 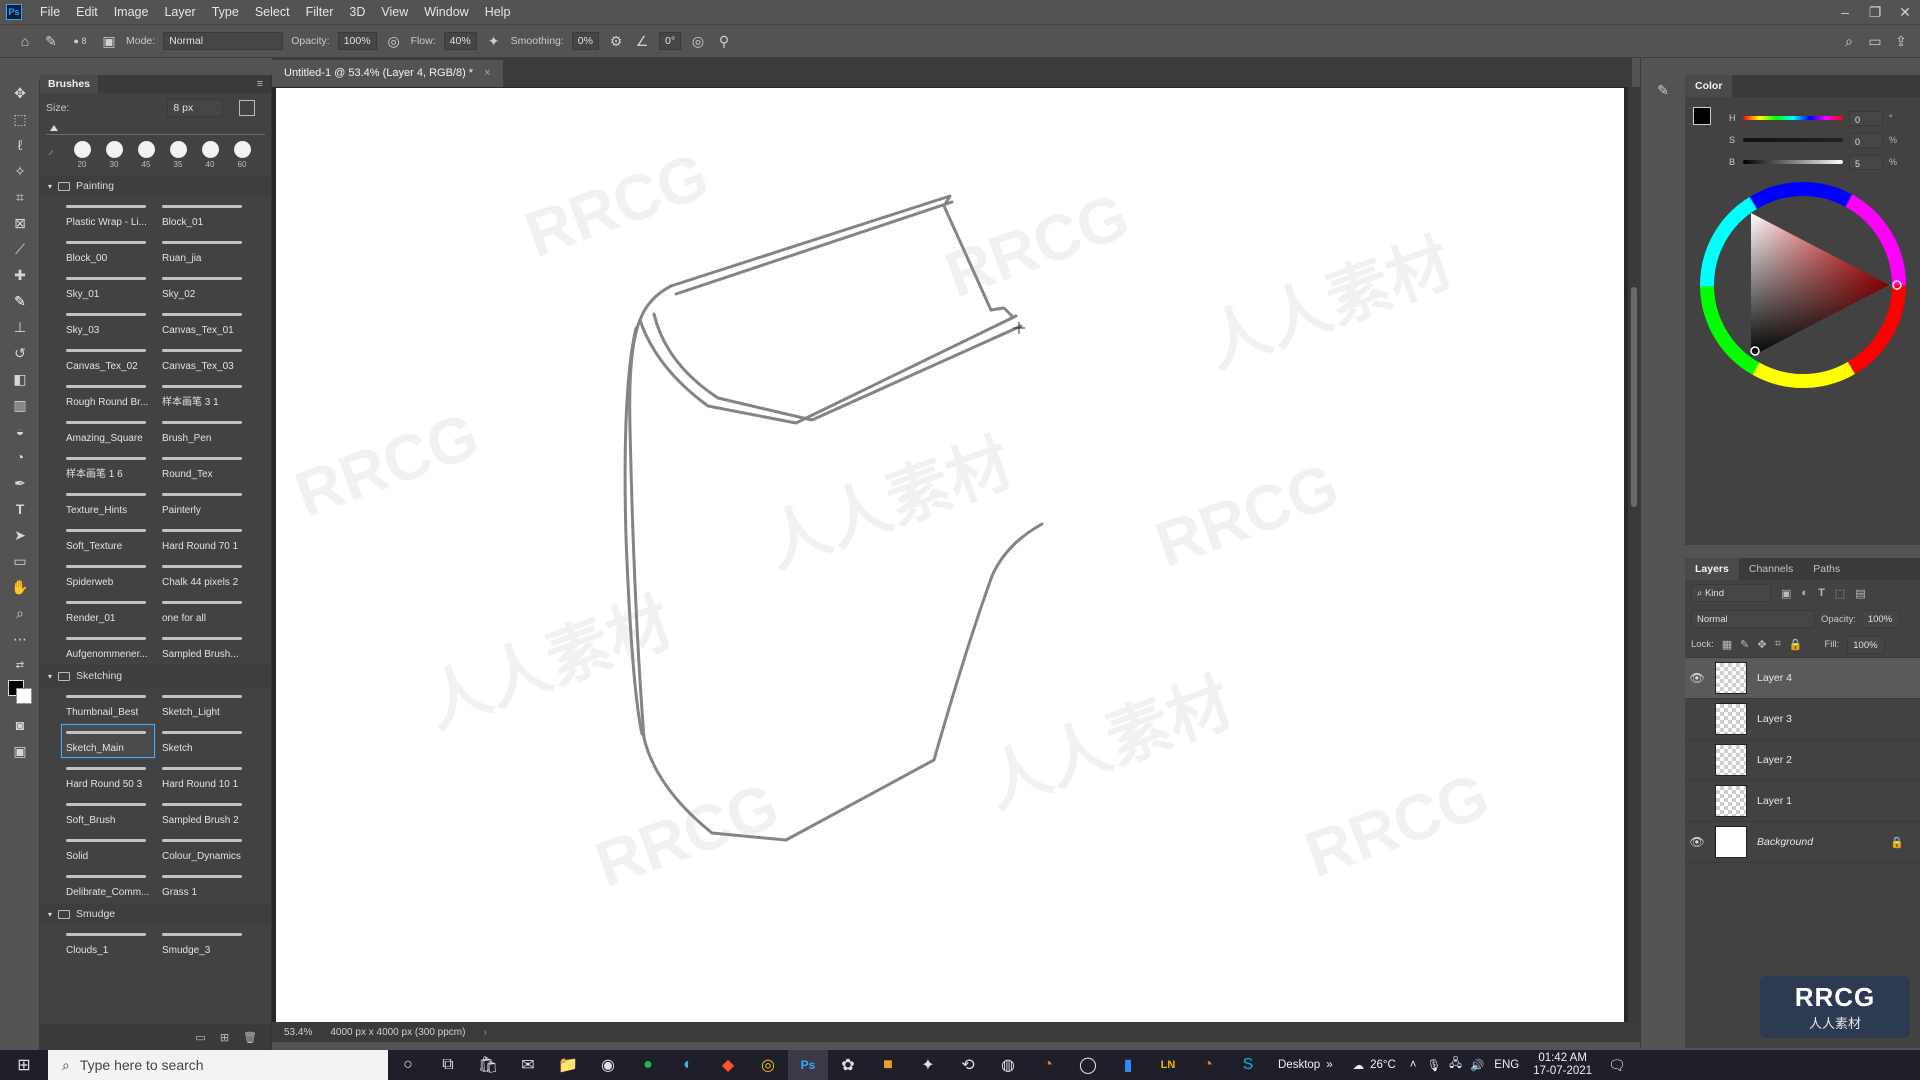 I want to click on chrome-icon: ◎, so click(x=768, y=1065).